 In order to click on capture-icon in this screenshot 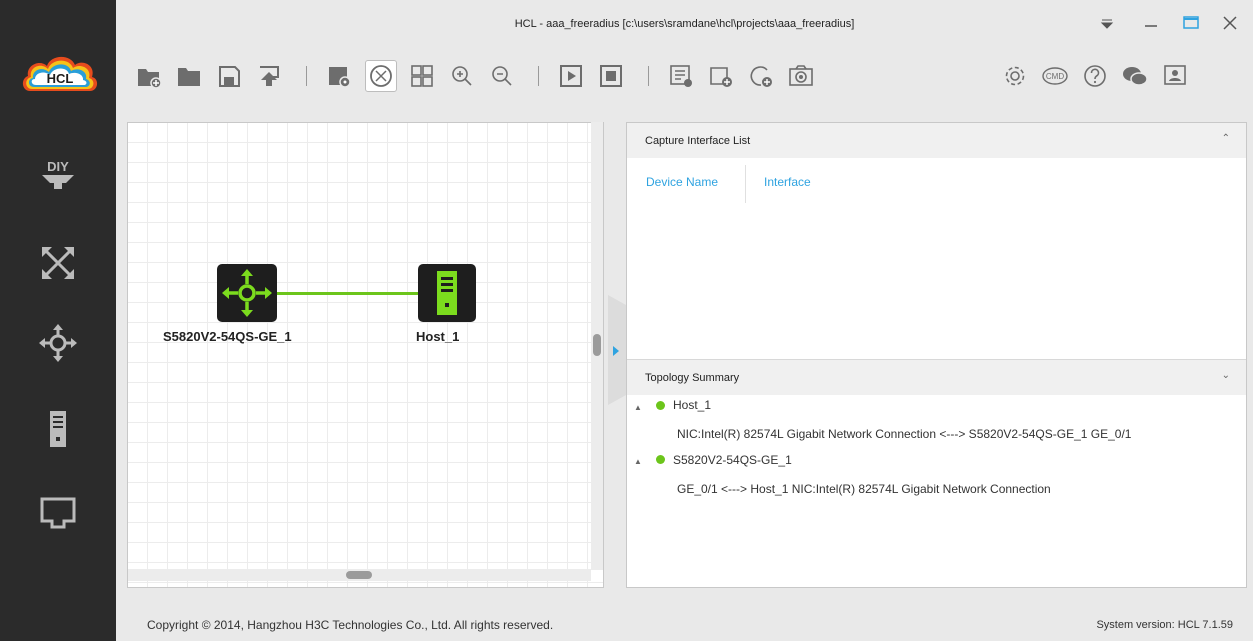, I will do `click(801, 75)`.